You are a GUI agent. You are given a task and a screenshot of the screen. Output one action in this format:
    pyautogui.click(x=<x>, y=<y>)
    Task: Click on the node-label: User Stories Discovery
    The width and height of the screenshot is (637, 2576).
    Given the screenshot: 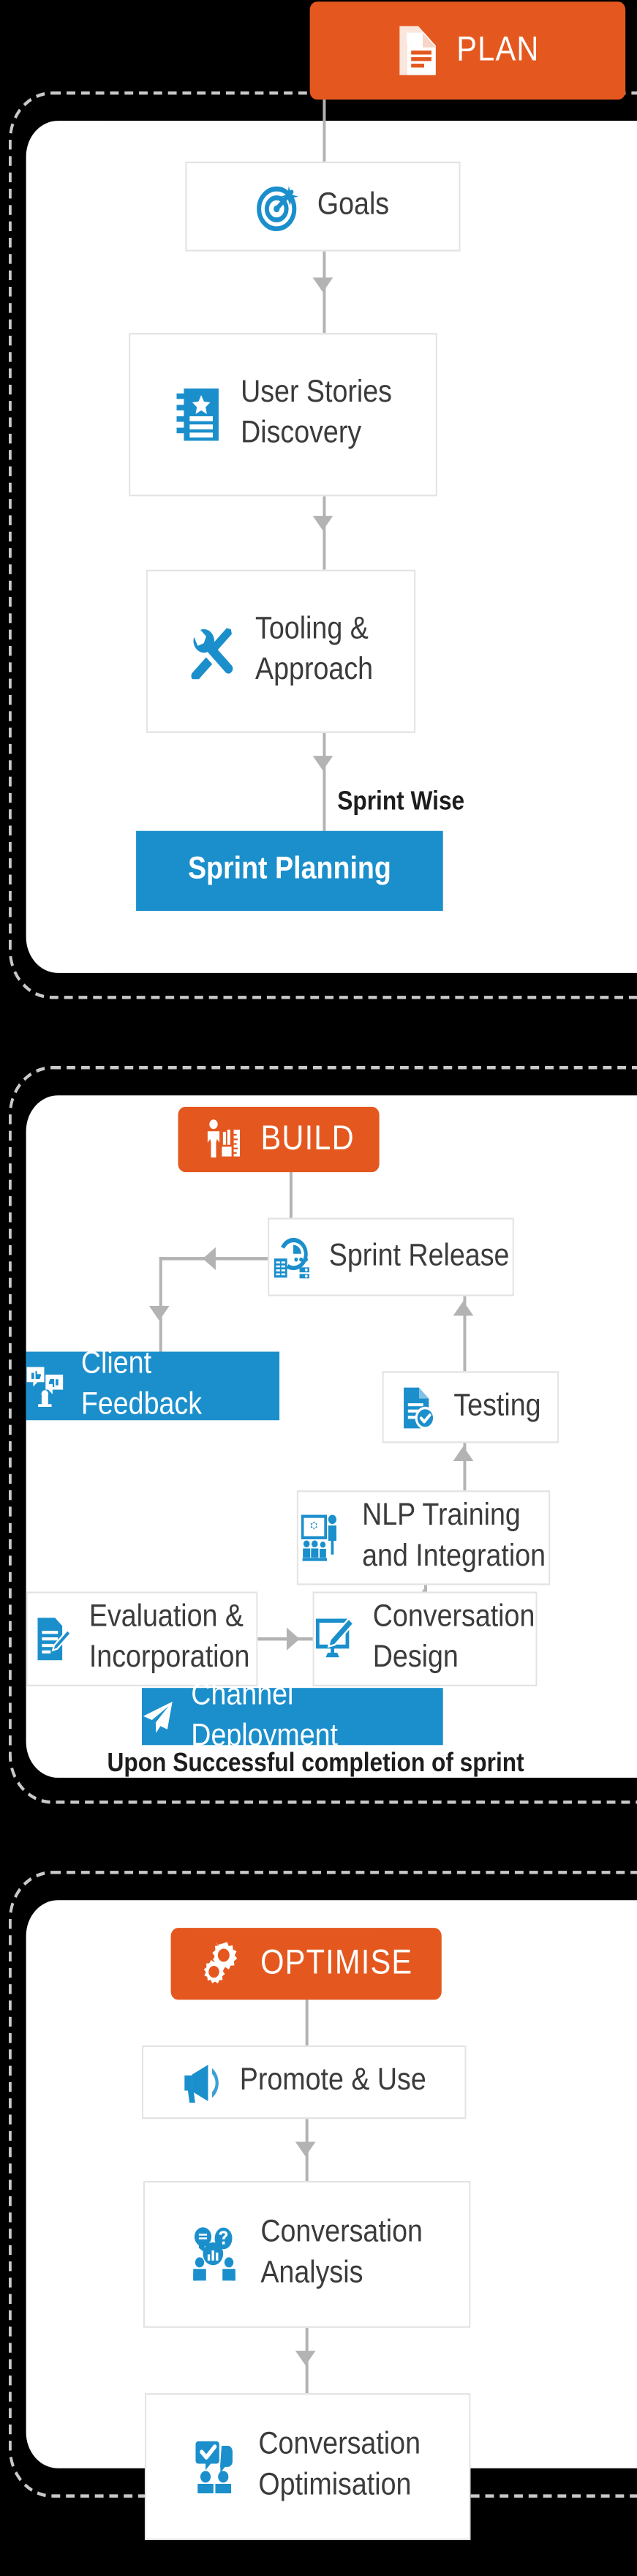 What is the action you would take?
    pyautogui.click(x=316, y=413)
    